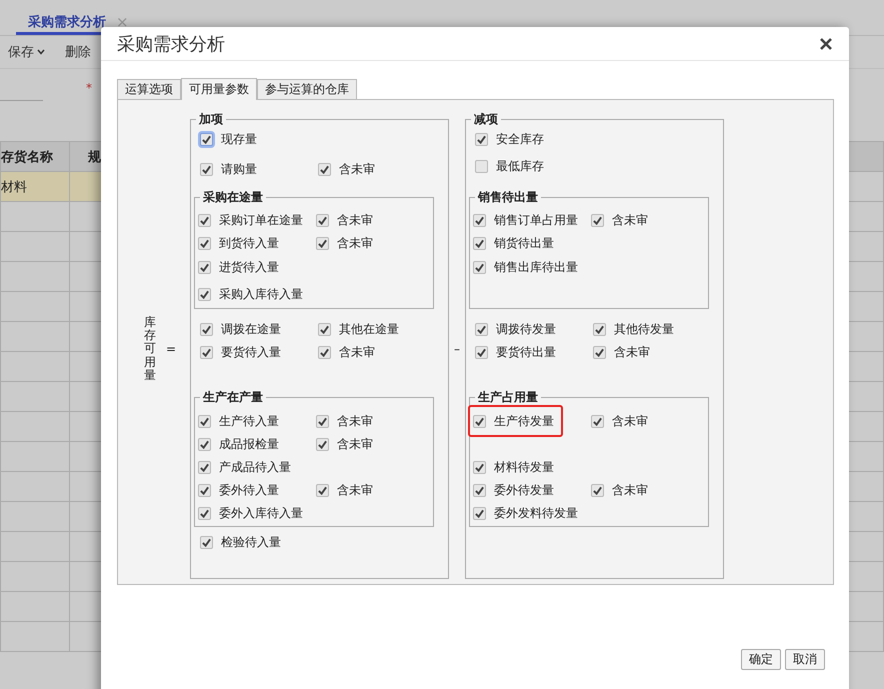  What do you see at coordinates (644, 329) in the screenshot?
I see `checkbox-label: 其他待发量` at bounding box center [644, 329].